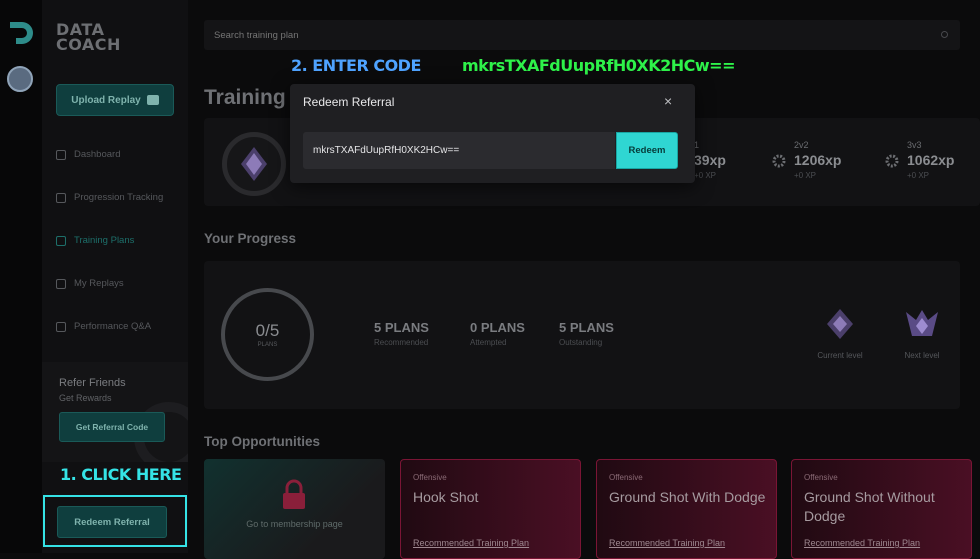 The width and height of the screenshot is (980, 559). I want to click on ring-value: 0/5, so click(267, 330).